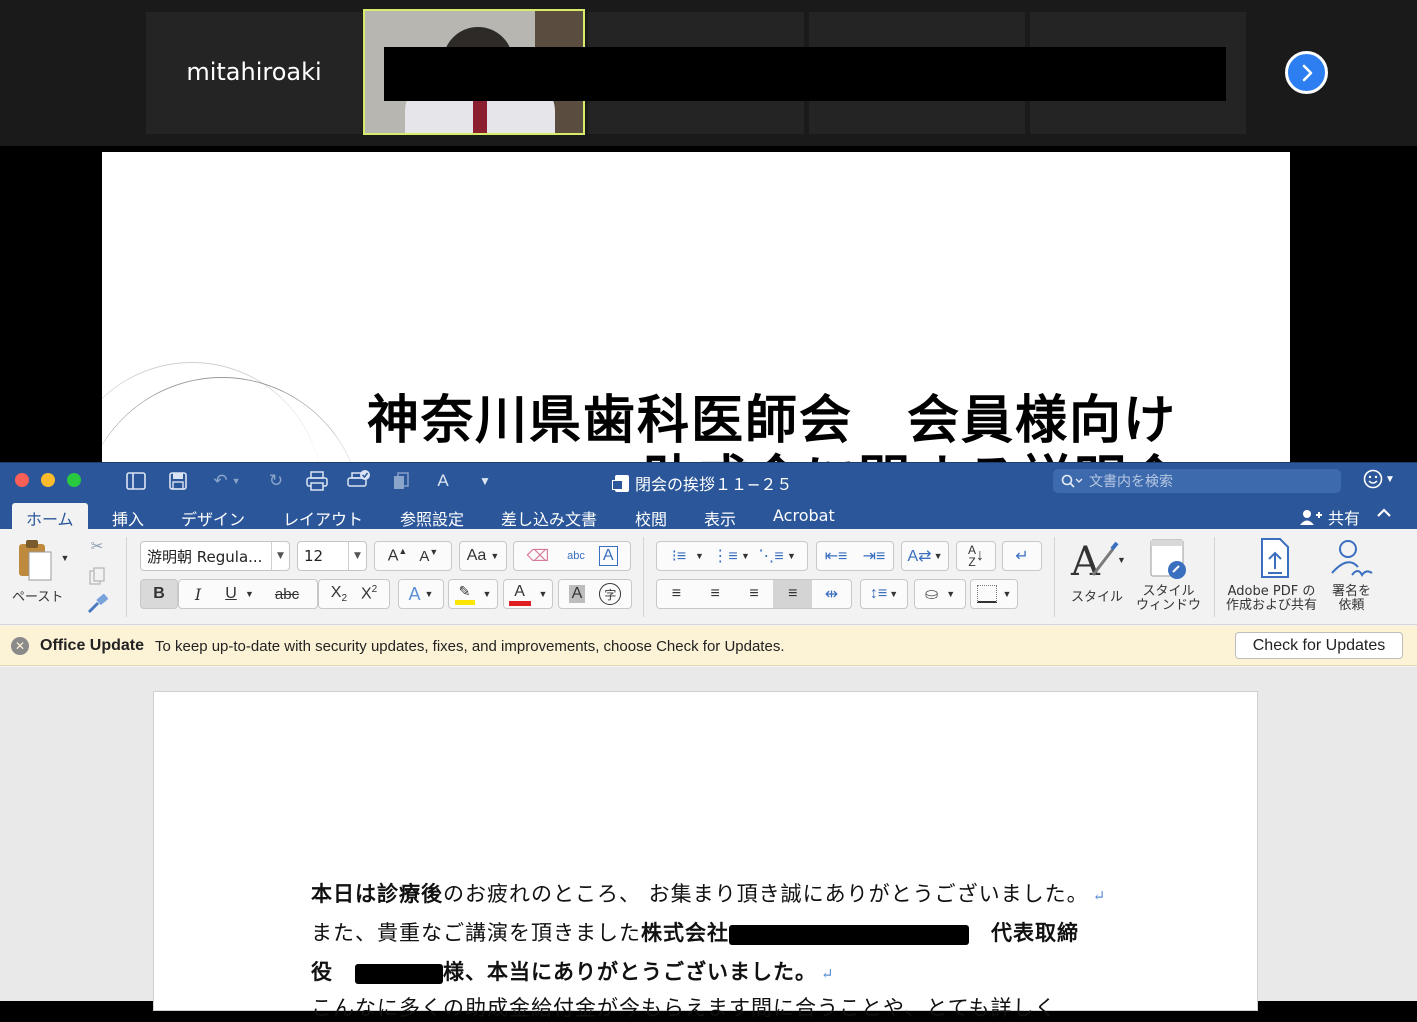 The image size is (1417, 1022). I want to click on share-button: 共有, so click(1330, 517).